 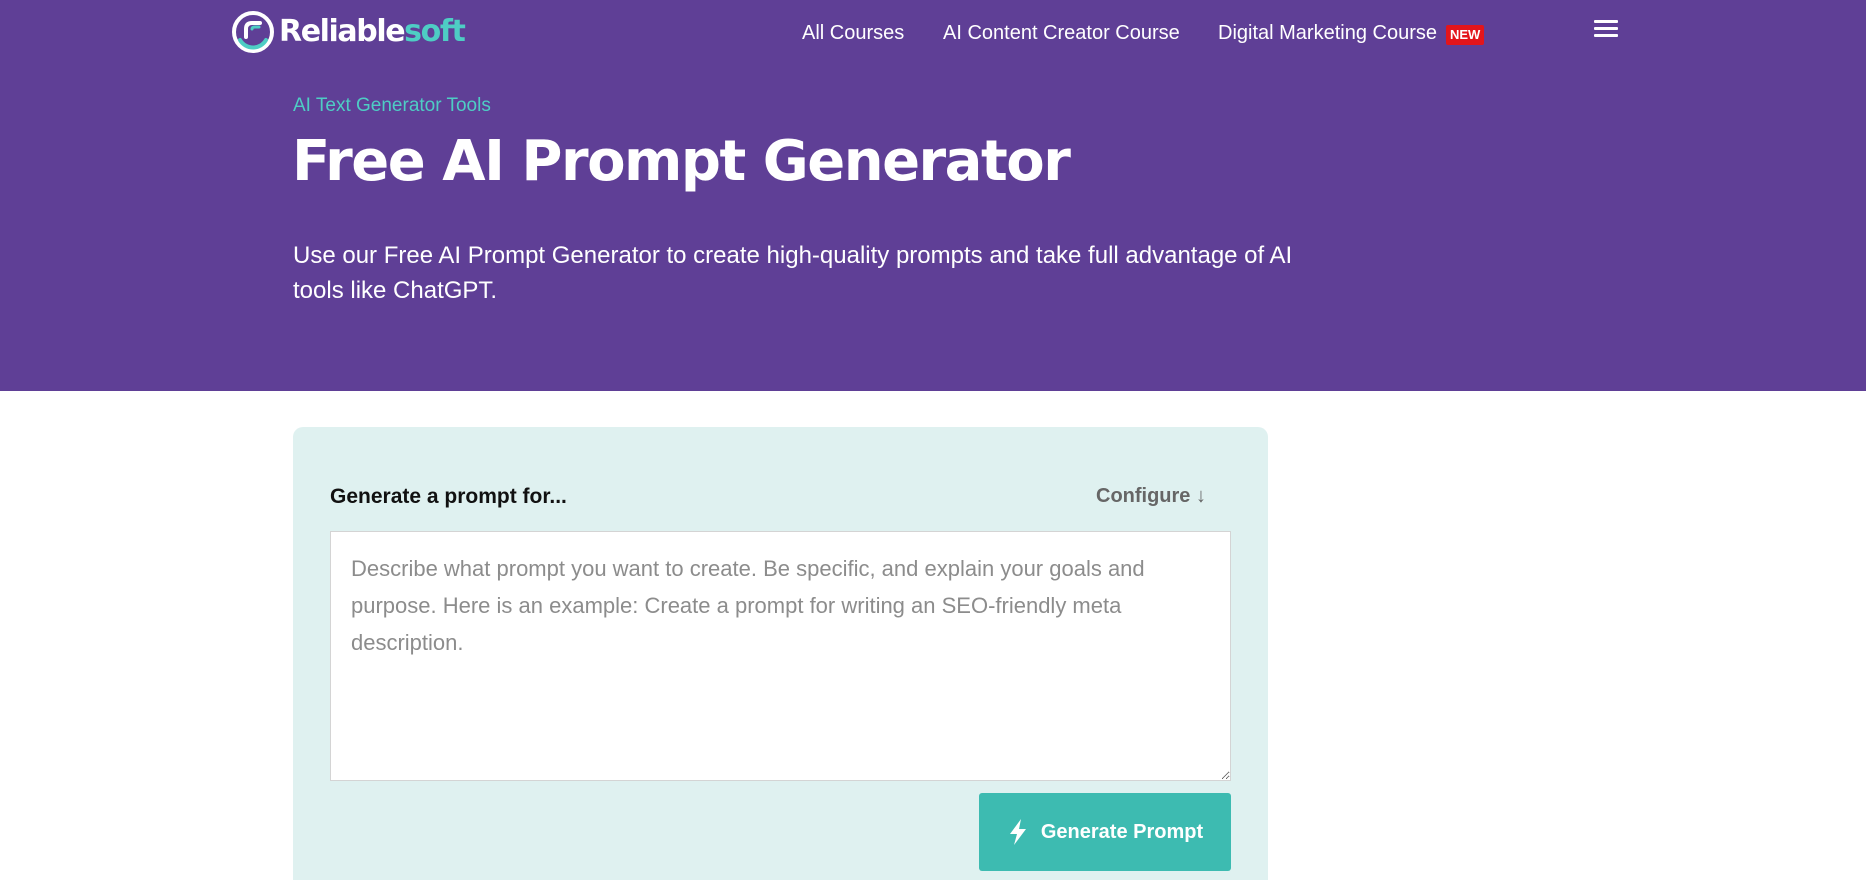 I want to click on breadcrumb: AI Text Generator Tools, so click(x=392, y=106).